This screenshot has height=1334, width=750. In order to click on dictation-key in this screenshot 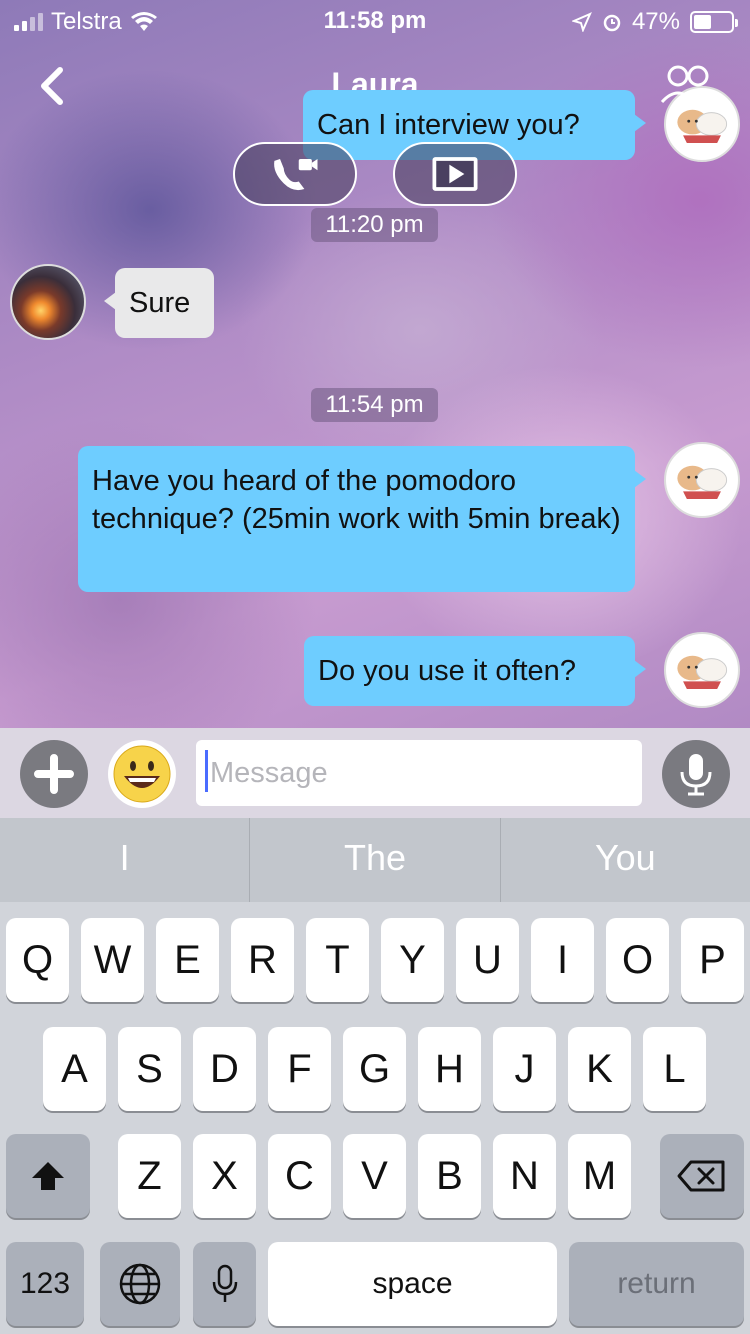, I will do `click(224, 1284)`.